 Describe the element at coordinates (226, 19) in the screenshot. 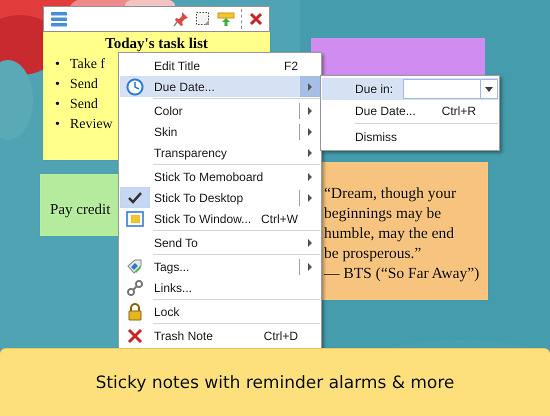

I see `bring-to-front-icon` at that location.